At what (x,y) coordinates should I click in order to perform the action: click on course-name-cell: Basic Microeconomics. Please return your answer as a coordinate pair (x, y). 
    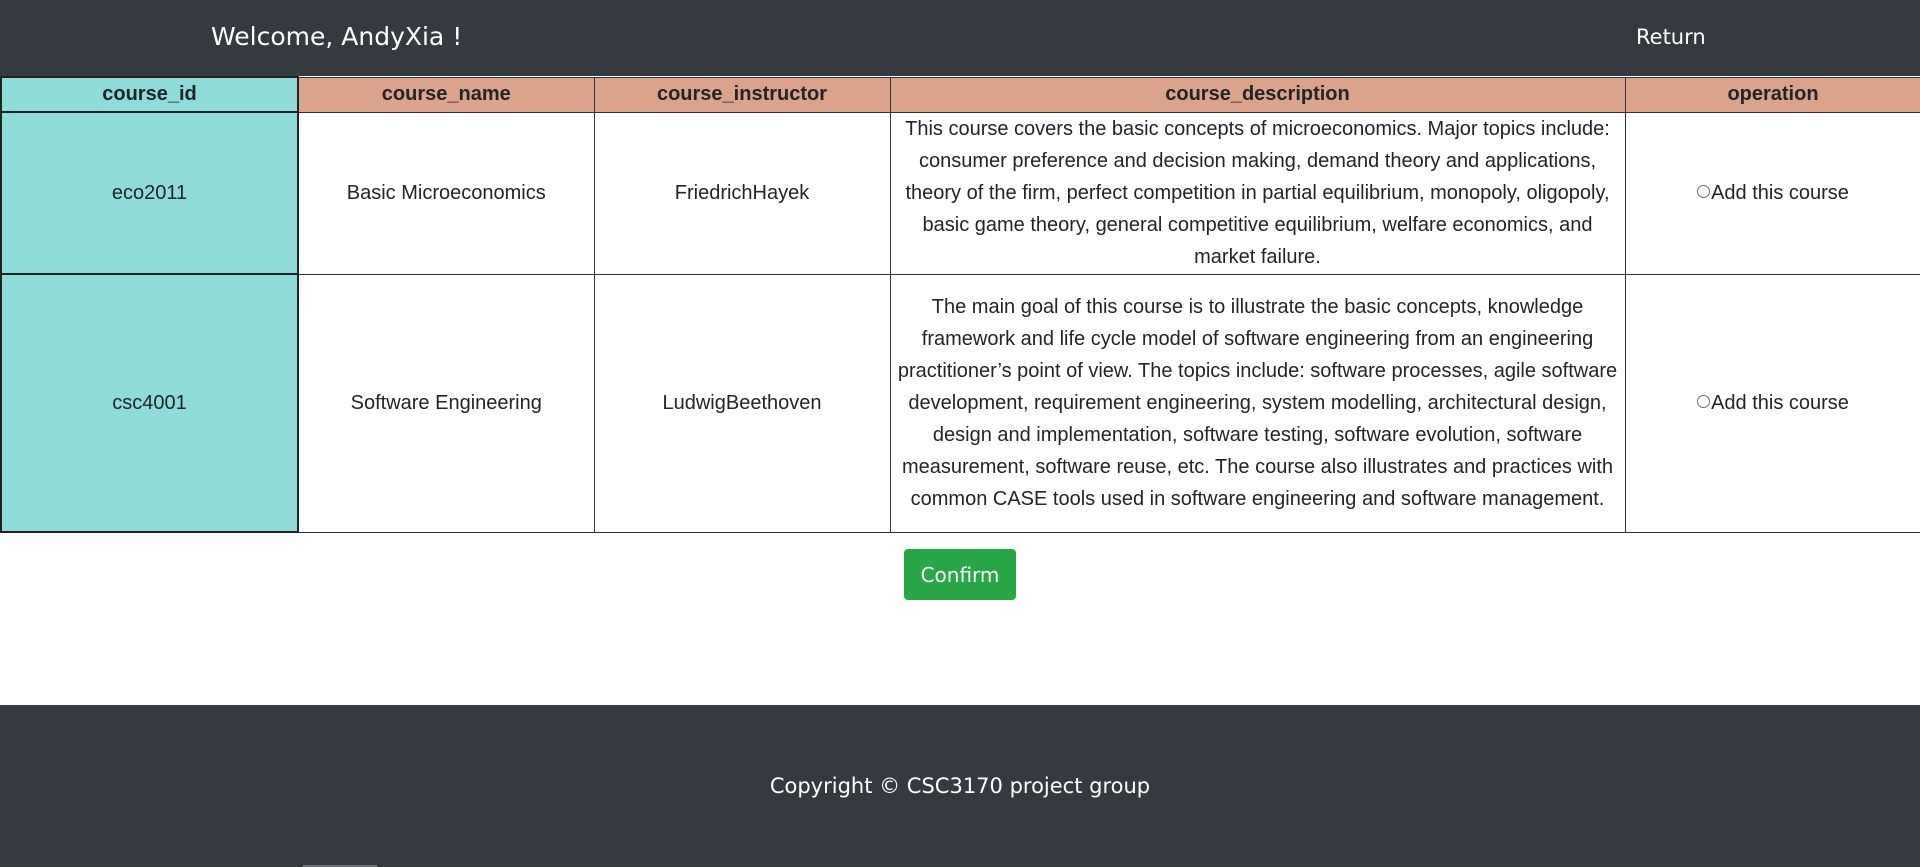
    Looking at the image, I should click on (446, 193).